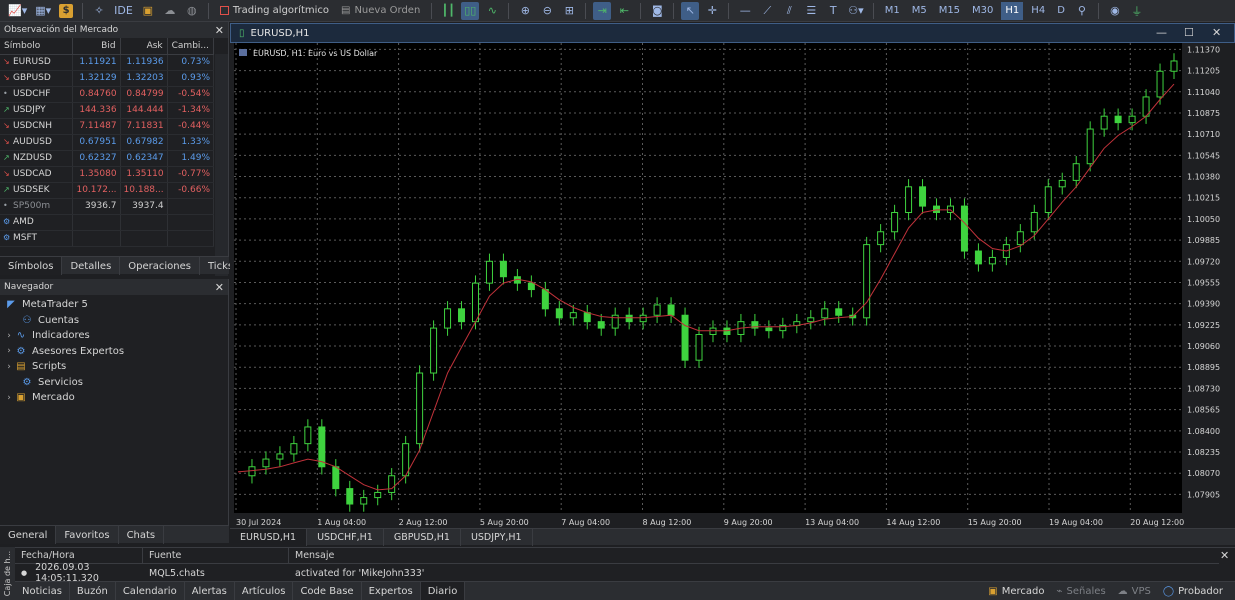 The height and width of the screenshot is (600, 1235). I want to click on tab-chats: Chats, so click(142, 535).